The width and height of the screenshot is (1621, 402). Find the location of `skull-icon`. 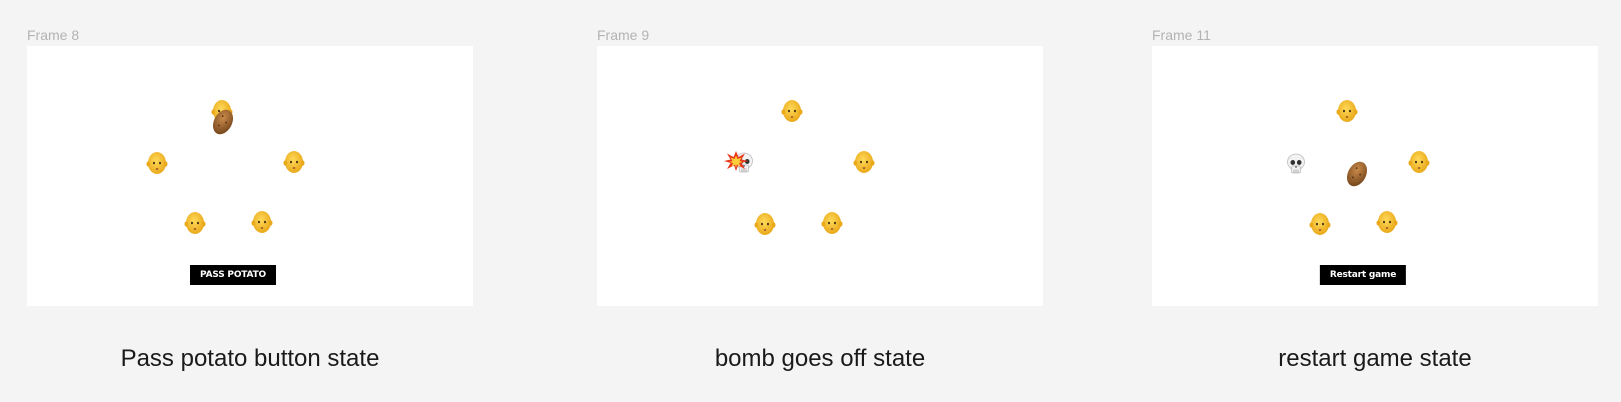

skull-icon is located at coordinates (1296, 164).